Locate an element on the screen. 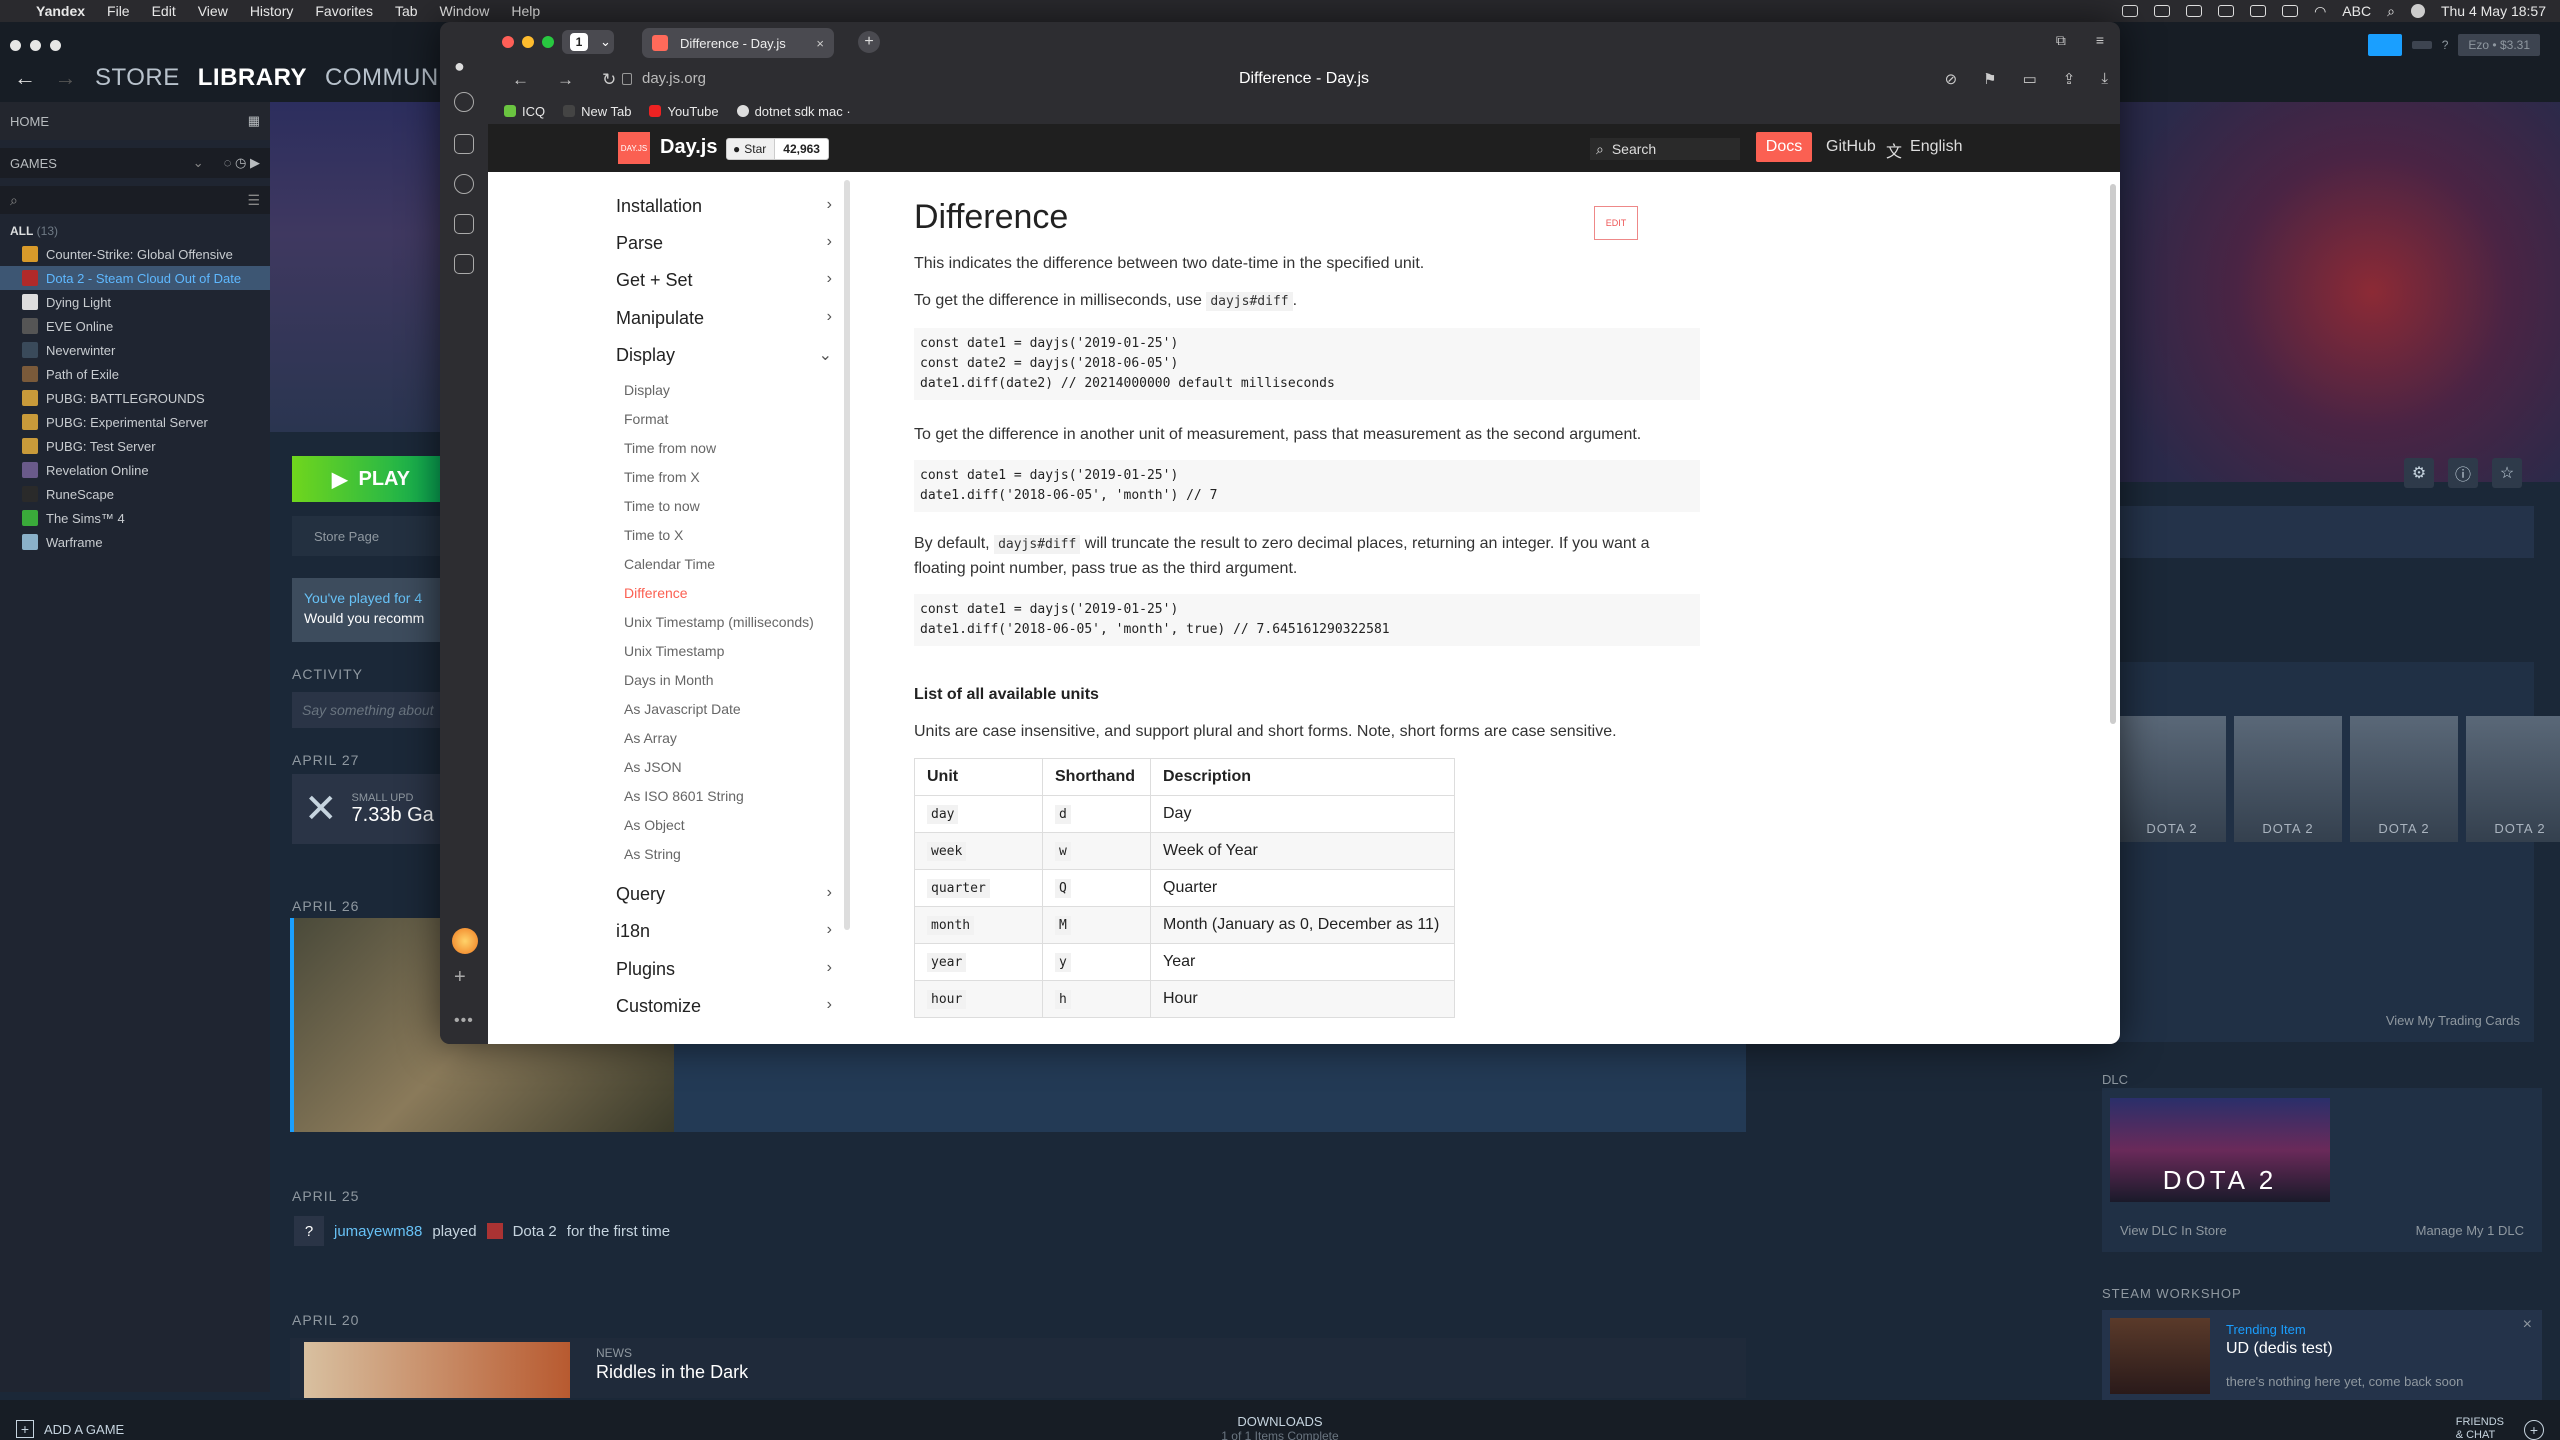  tab-counter: 1 ⌄ is located at coordinates (588, 42).